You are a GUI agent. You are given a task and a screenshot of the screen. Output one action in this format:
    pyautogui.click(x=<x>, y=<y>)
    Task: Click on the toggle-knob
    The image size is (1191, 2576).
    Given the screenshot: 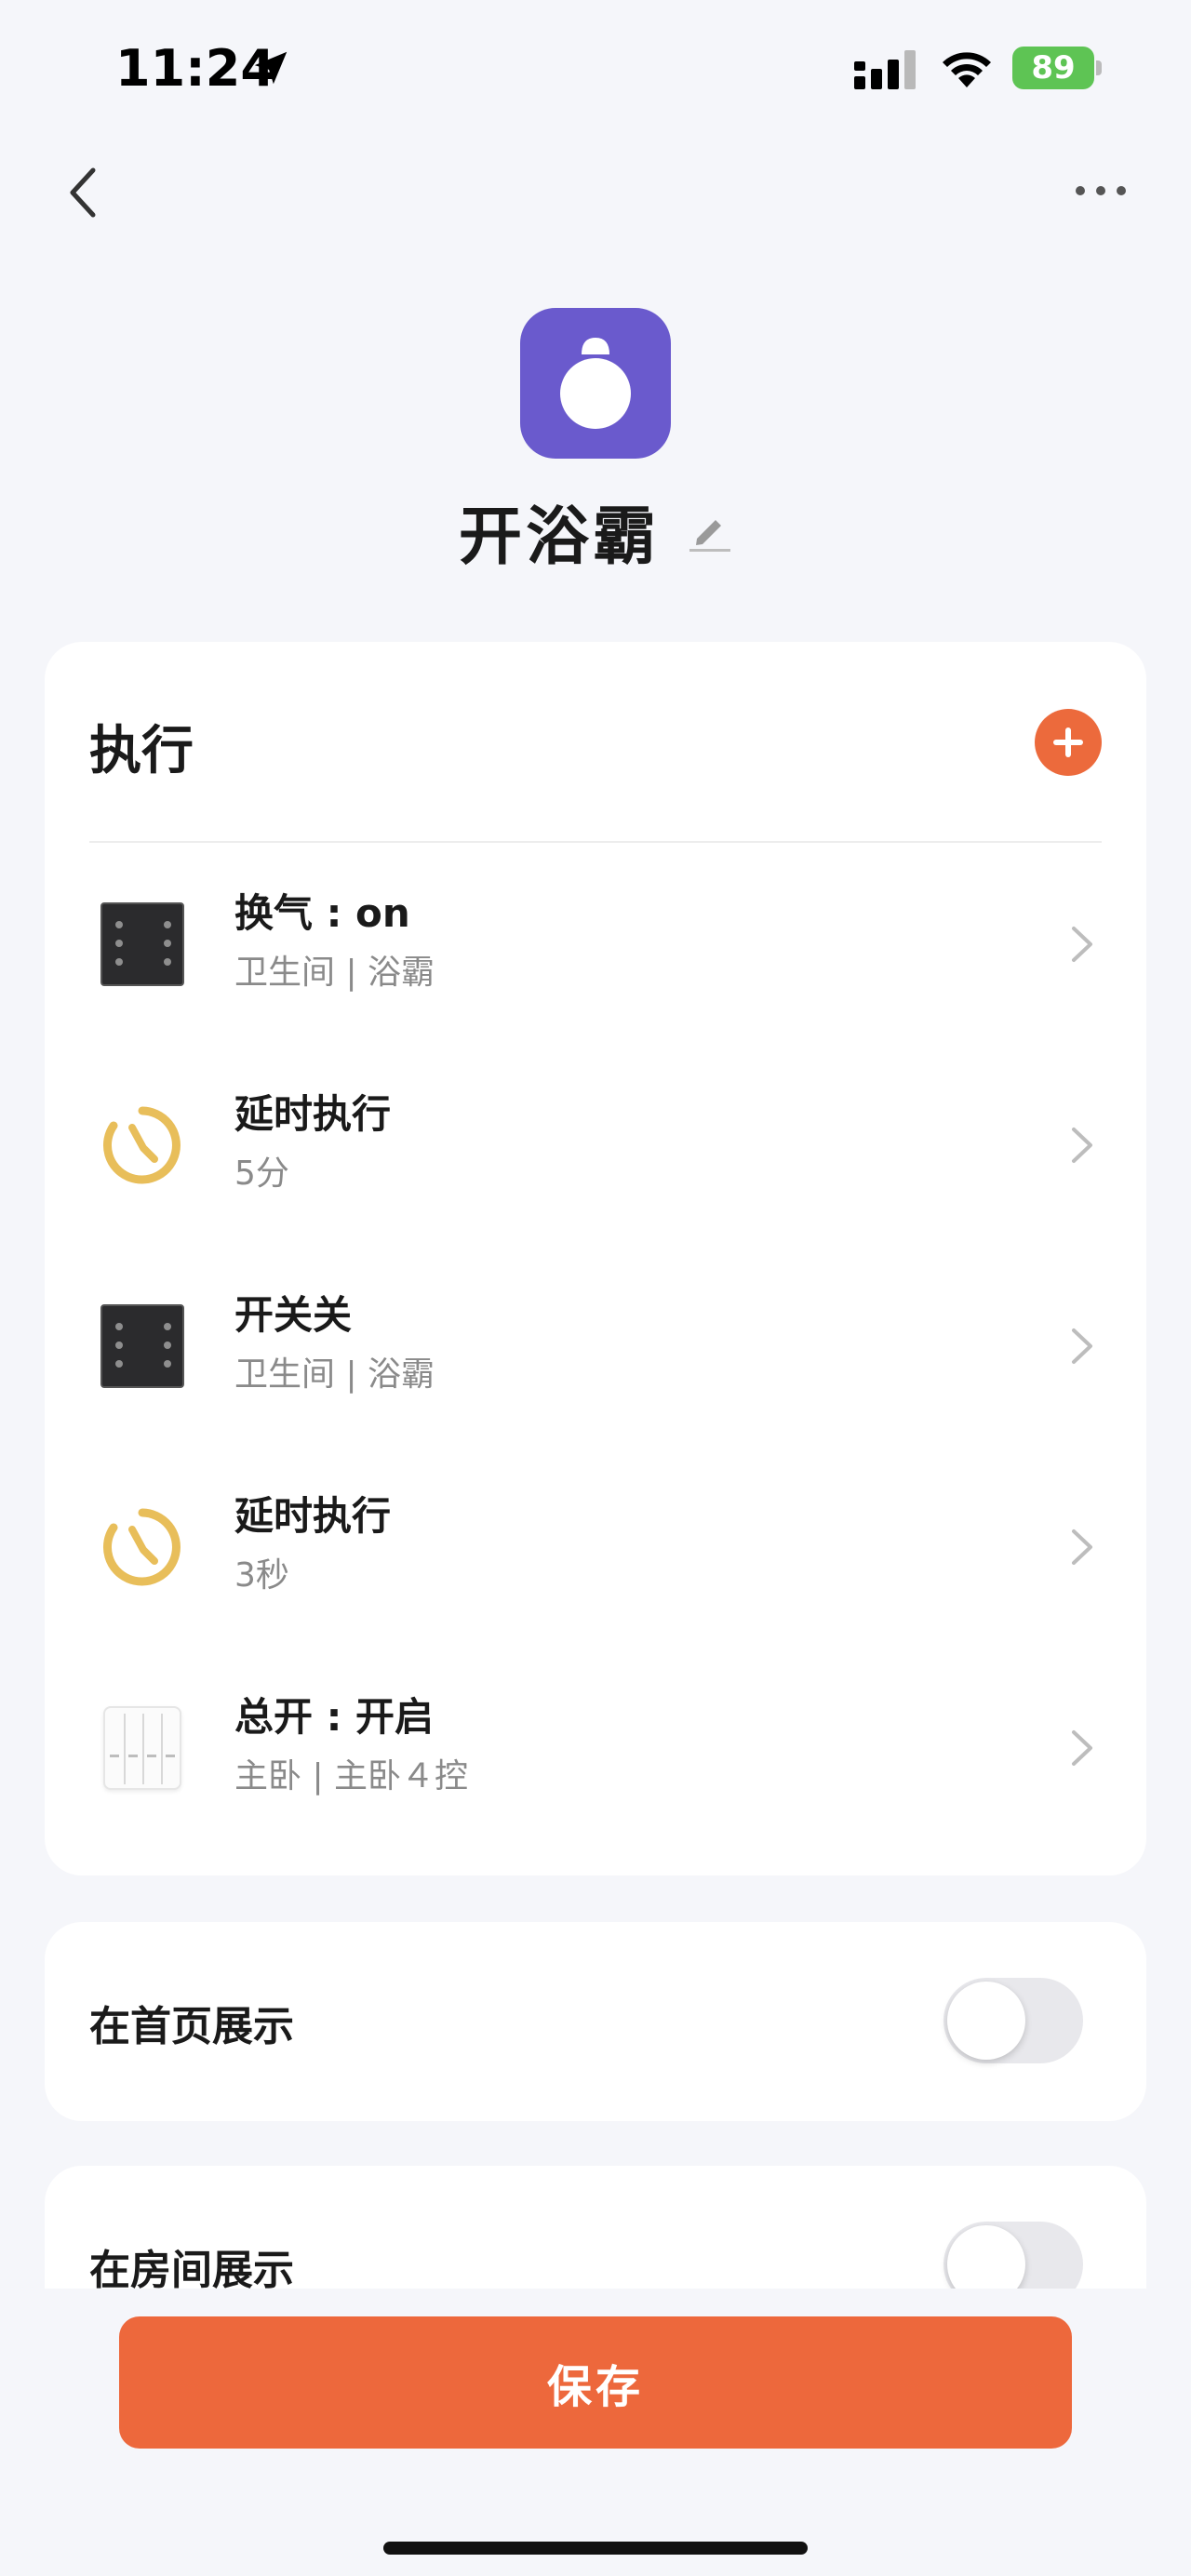 What is the action you would take?
    pyautogui.click(x=986, y=2021)
    